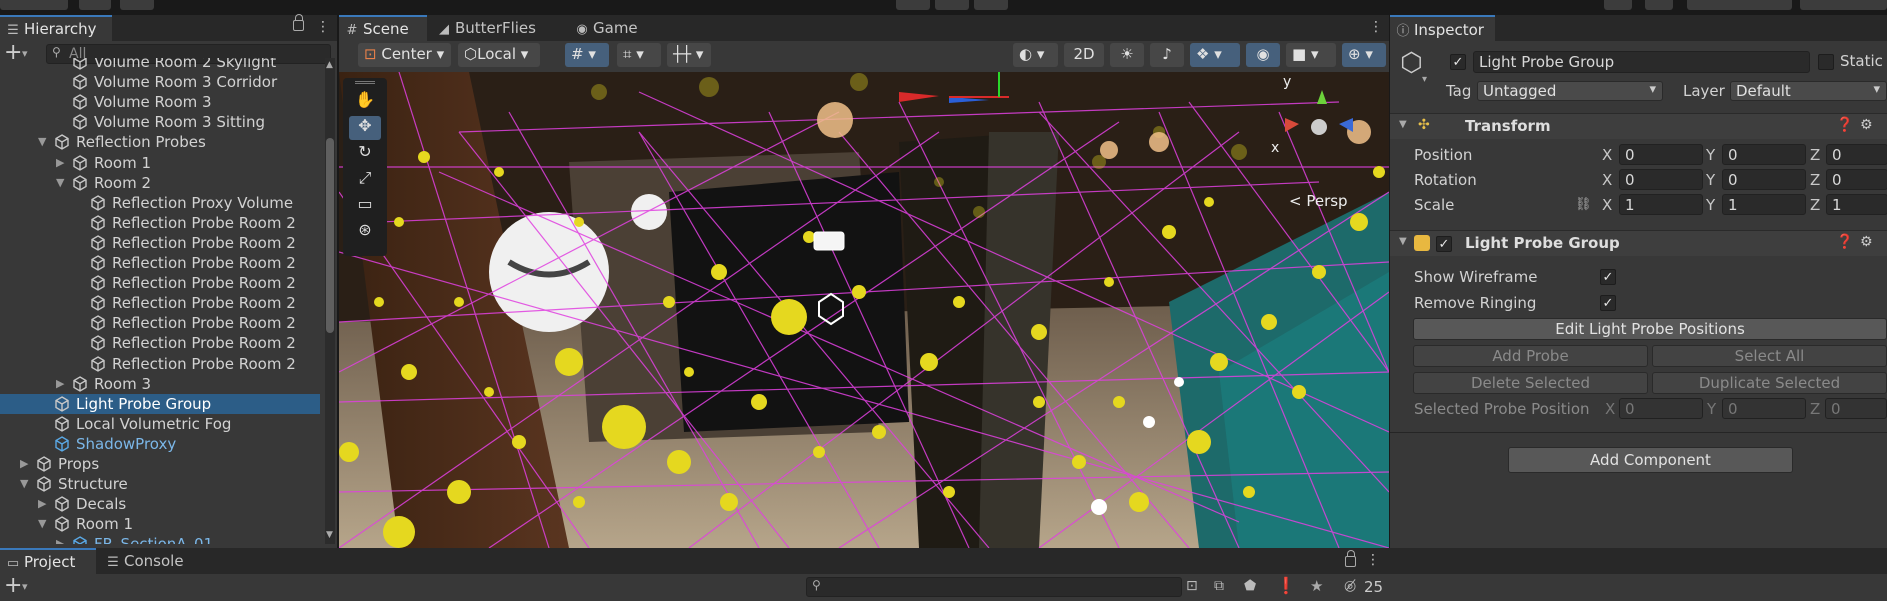 Image resolution: width=1887 pixels, height=601 pixels. What do you see at coordinates (913, 5) in the screenshot?
I see `play-button` at bounding box center [913, 5].